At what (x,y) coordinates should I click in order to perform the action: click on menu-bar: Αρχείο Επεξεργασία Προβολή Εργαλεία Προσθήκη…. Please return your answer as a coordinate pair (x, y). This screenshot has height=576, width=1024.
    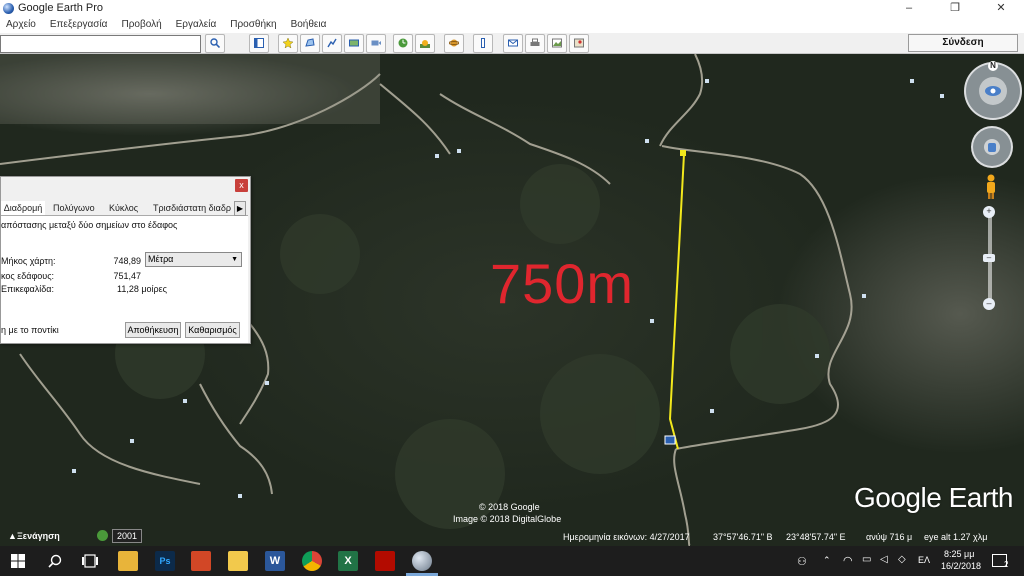
    Looking at the image, I should click on (512, 25).